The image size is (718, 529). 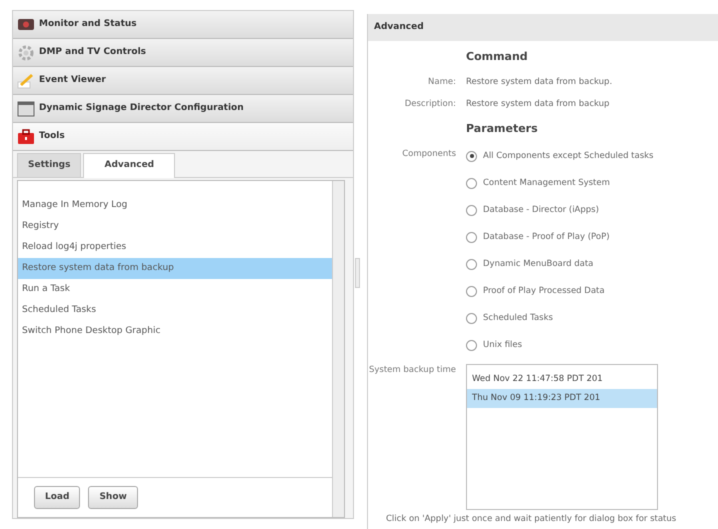 I want to click on list-item: Restore system data from backup, so click(x=175, y=268).